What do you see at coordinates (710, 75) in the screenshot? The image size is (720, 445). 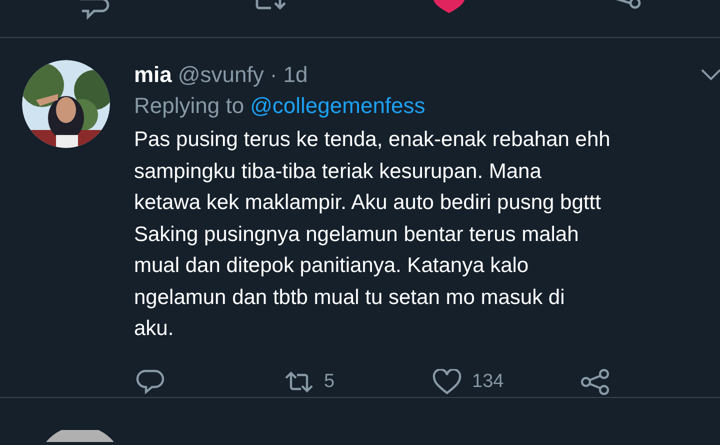 I see `chevron-down-icon` at bounding box center [710, 75].